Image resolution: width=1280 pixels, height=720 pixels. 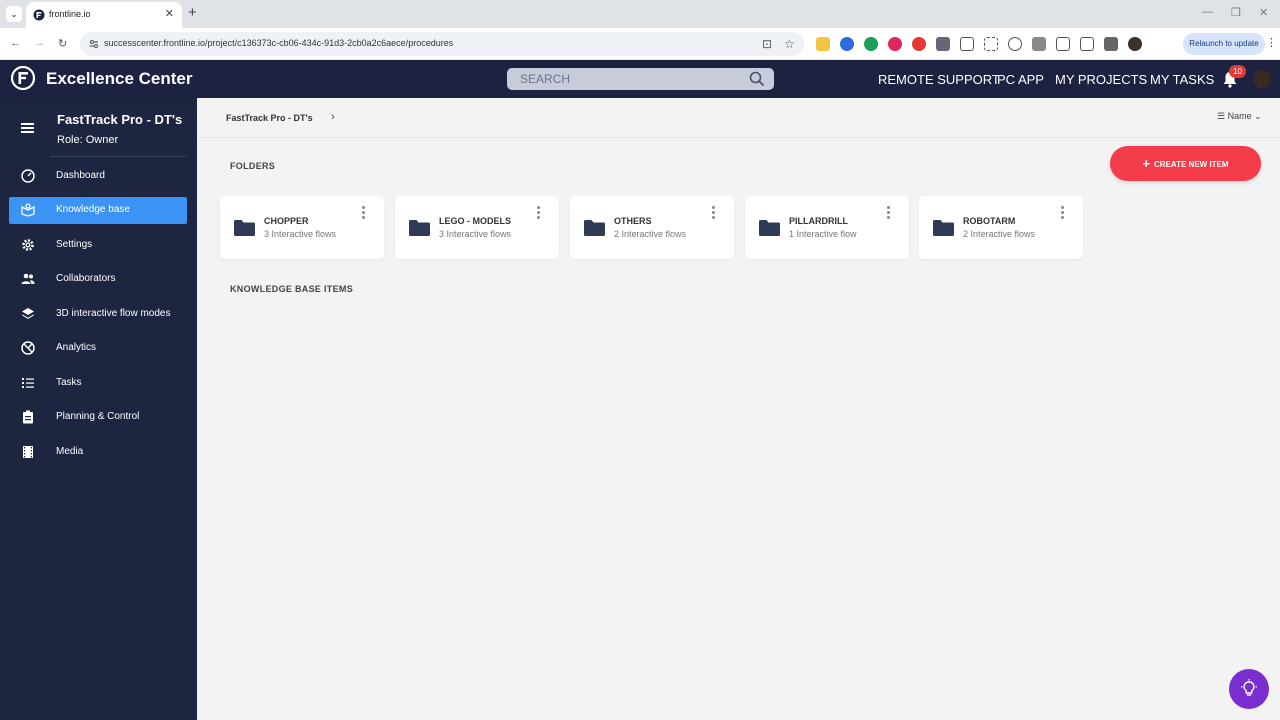 I want to click on create-new-item-label: CREATE NEW ITEM, so click(x=1191, y=164).